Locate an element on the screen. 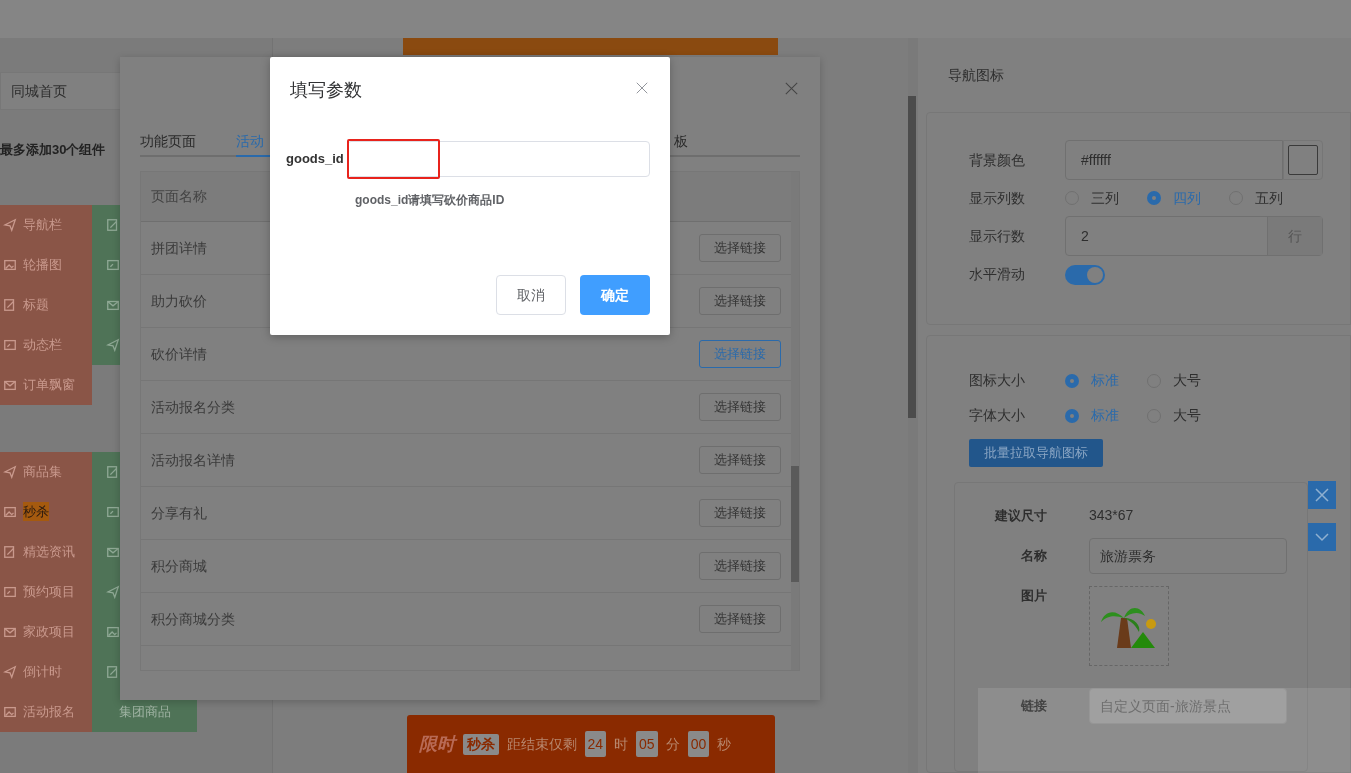 This screenshot has width=1351, height=773. countdown-digits: 24 is located at coordinates (595, 744).